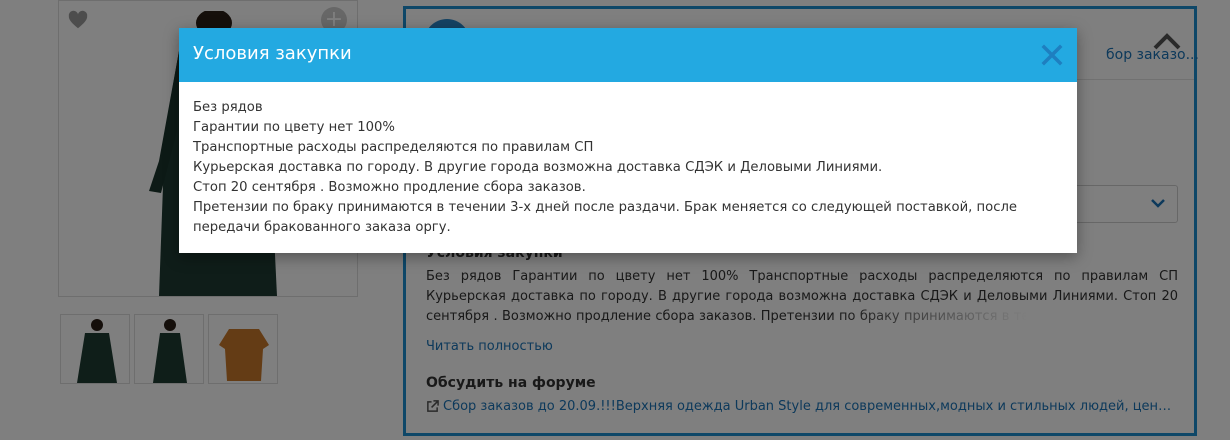 The width and height of the screenshot is (1230, 440). Describe the element at coordinates (628, 55) in the screenshot. I see `modal-header: Условия закупки` at that location.